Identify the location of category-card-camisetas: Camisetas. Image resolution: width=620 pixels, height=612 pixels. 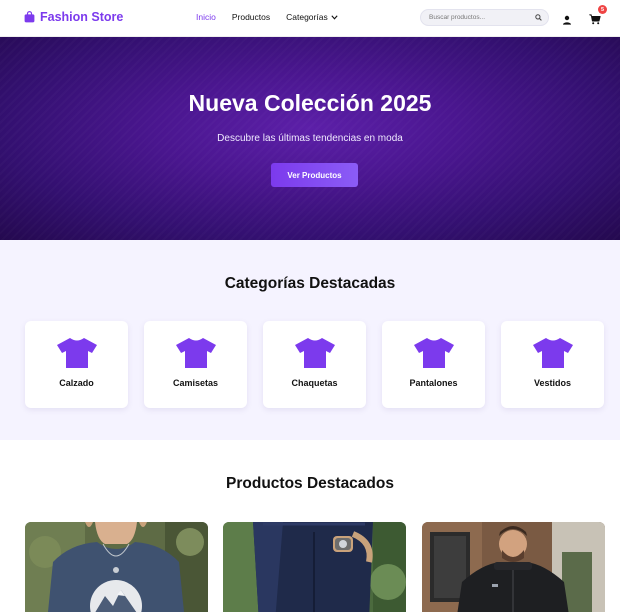
(195, 364).